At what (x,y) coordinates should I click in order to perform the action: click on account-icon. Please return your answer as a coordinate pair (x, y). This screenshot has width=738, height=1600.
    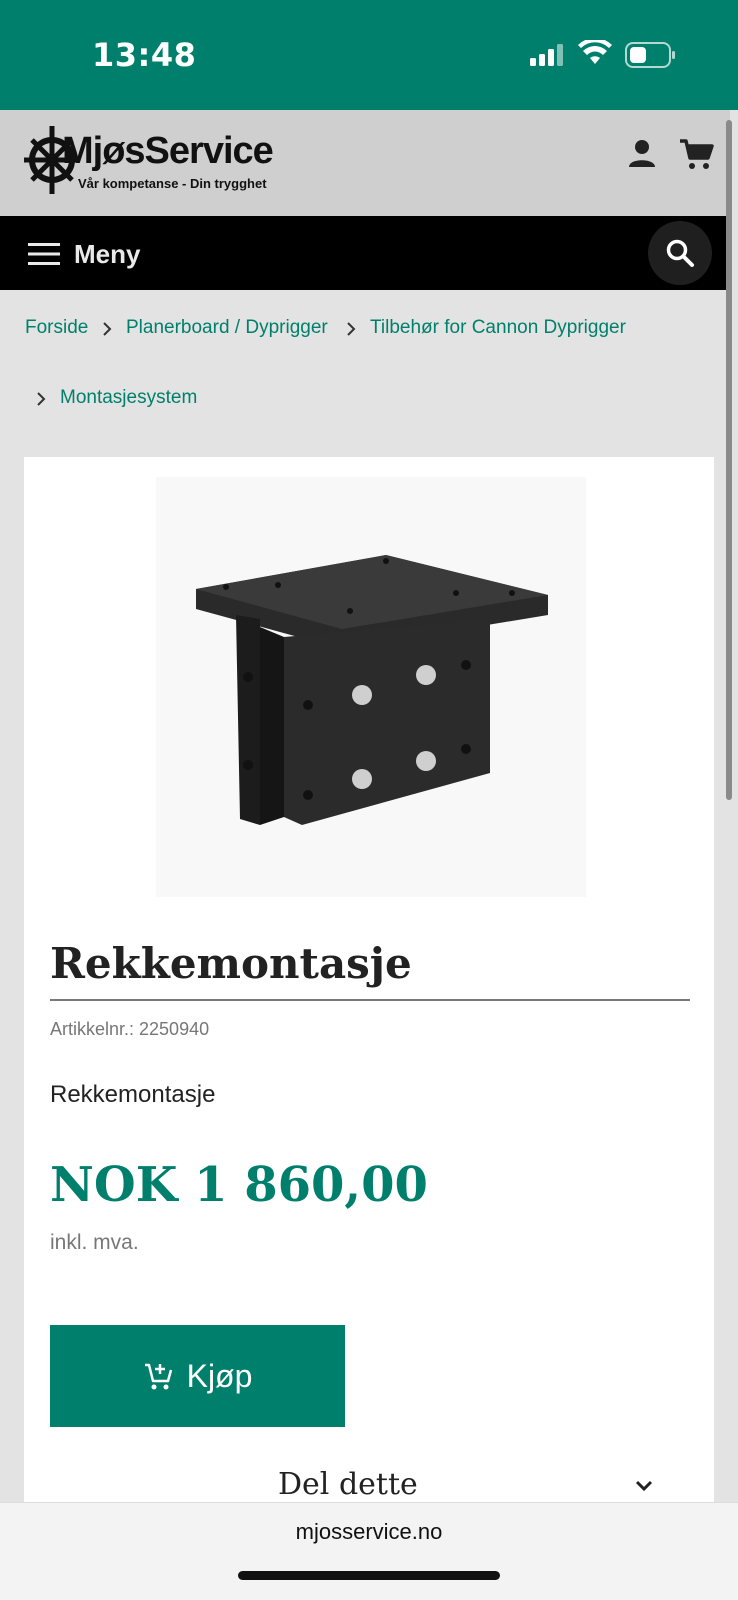
    Looking at the image, I should click on (642, 154).